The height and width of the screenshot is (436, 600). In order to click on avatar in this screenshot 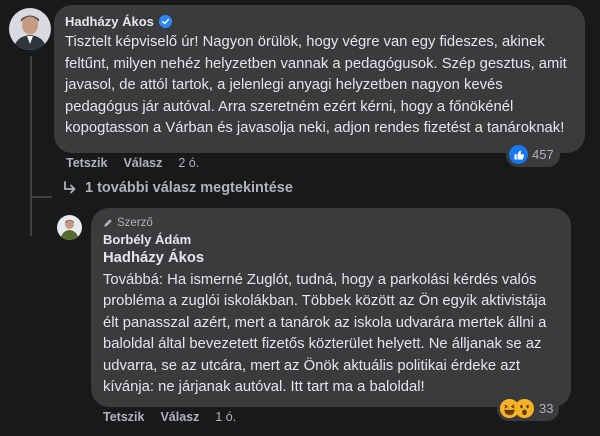, I will do `click(30, 29)`.